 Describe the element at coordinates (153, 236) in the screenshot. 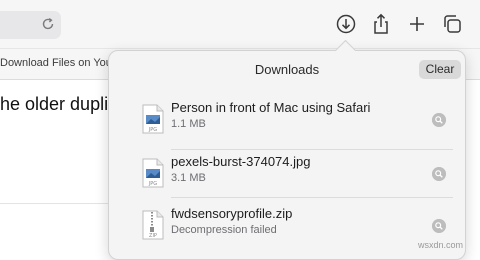

I see `file-type-badge: ZIP` at that location.